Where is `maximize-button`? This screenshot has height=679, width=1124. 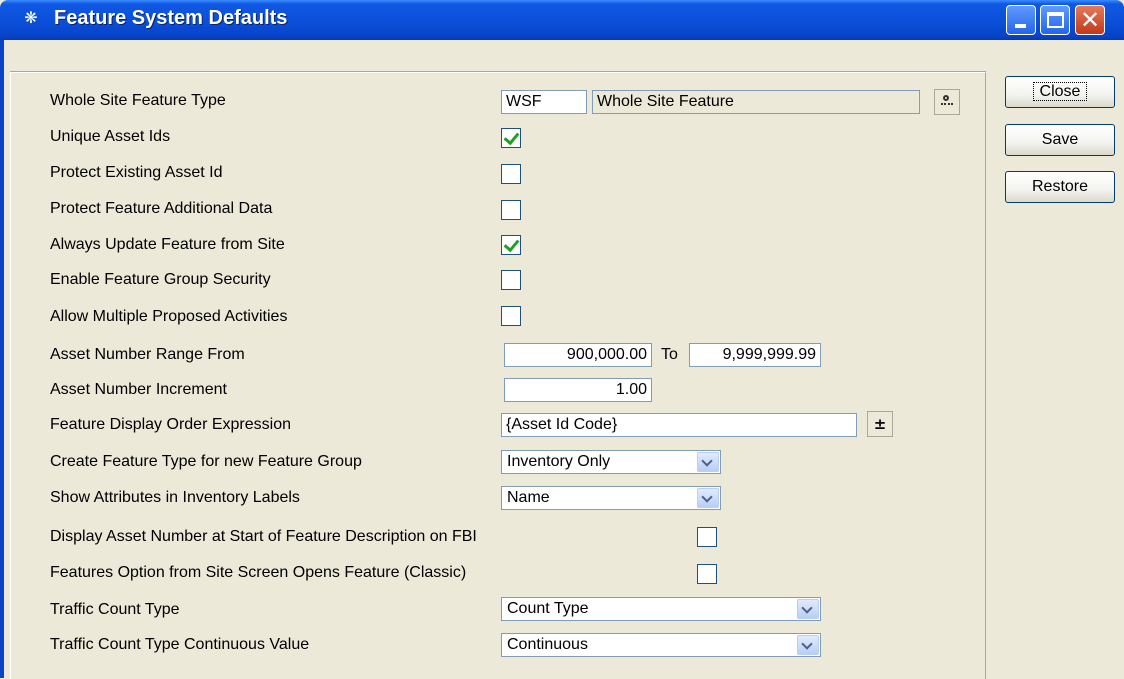
maximize-button is located at coordinates (1055, 20).